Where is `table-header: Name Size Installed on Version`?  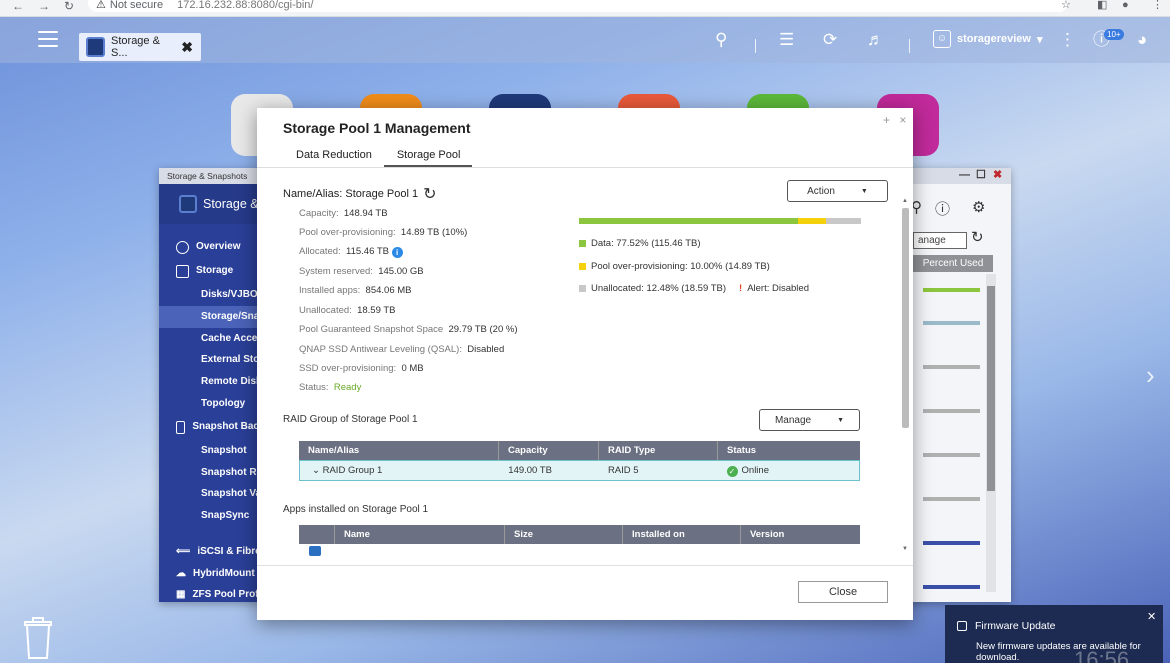 table-header: Name Size Installed on Version is located at coordinates (579, 534).